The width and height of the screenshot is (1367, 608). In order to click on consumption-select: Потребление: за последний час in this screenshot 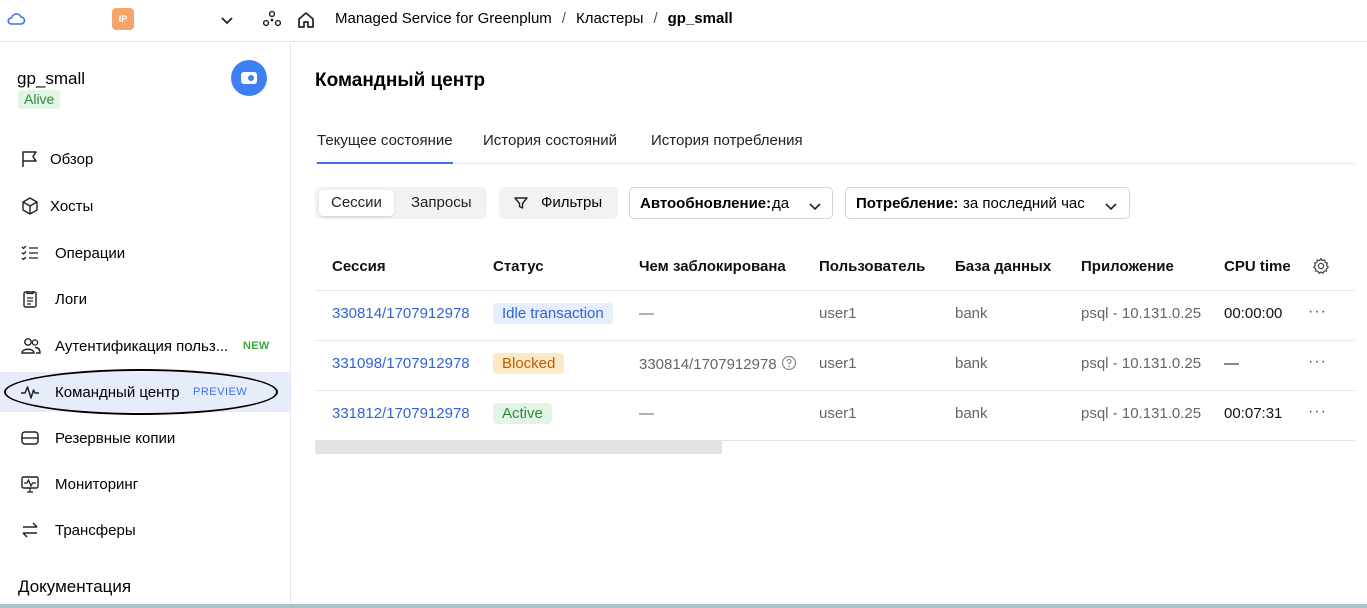, I will do `click(987, 203)`.